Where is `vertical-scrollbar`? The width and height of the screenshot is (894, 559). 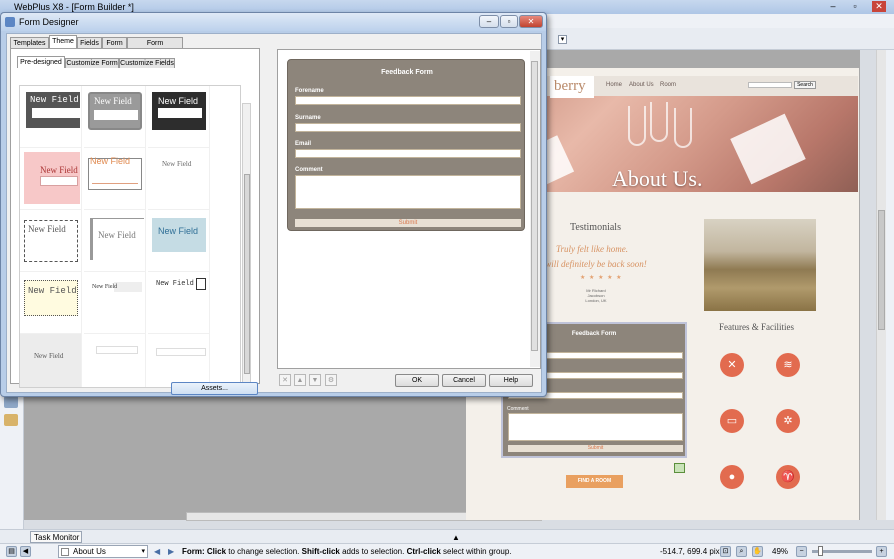 vertical-scrollbar is located at coordinates (881, 285).